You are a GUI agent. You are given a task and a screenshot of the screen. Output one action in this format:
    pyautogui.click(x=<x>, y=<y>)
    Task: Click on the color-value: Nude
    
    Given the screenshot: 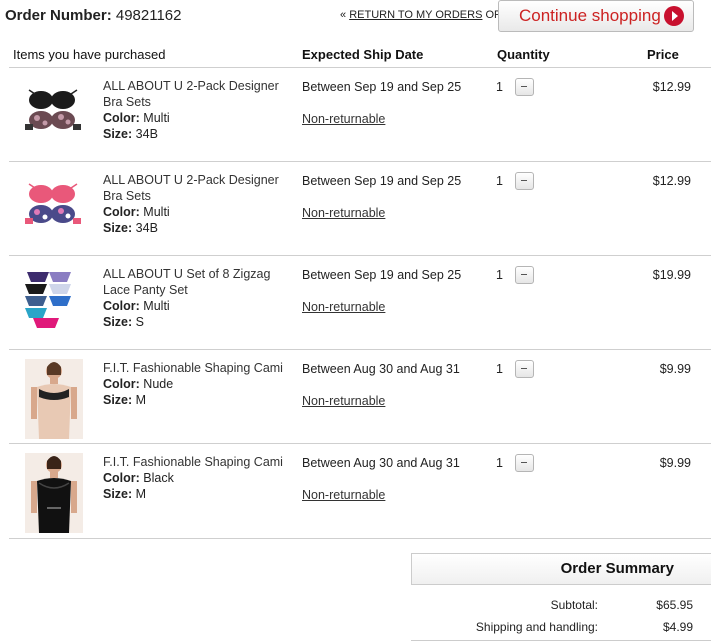 What is the action you would take?
    pyautogui.click(x=158, y=384)
    